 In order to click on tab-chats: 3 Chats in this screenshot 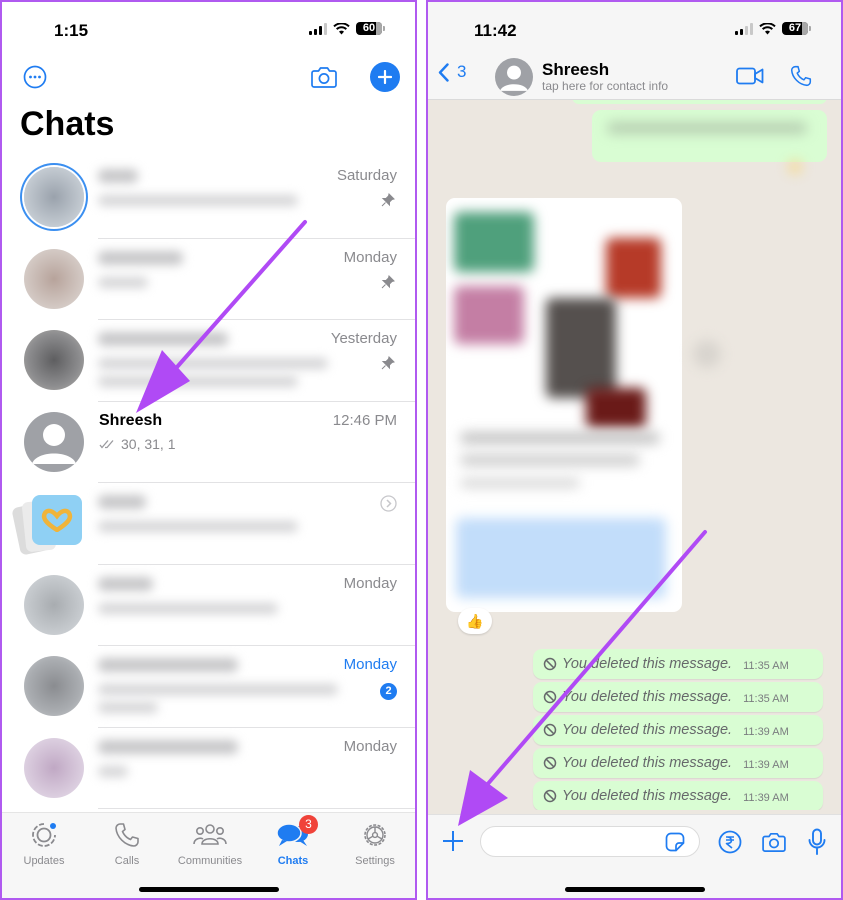, I will do `click(293, 841)`.